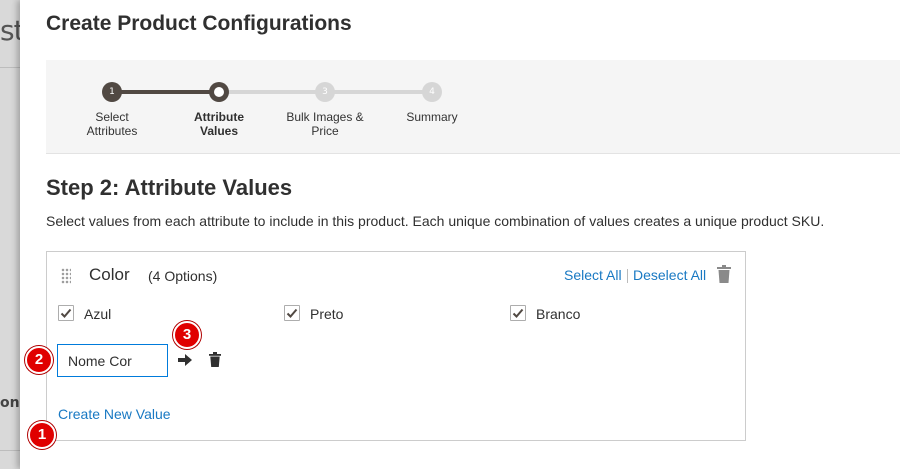  I want to click on step-progress-line-completed, so click(165, 92).